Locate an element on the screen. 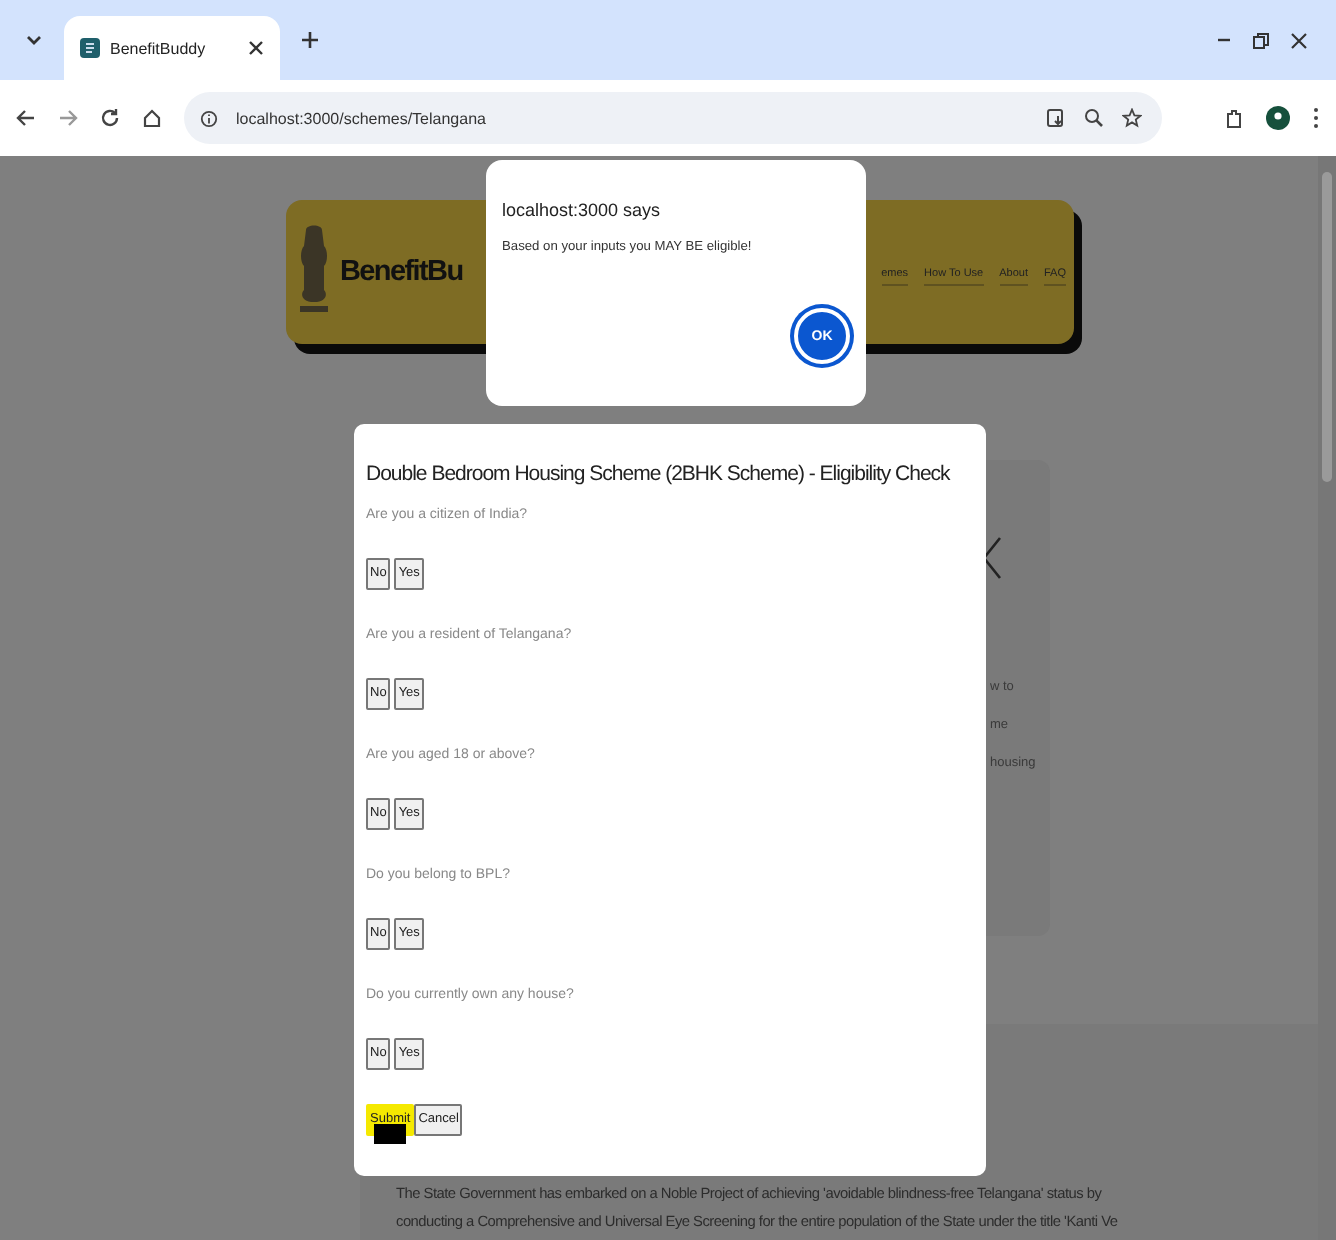 Image resolution: width=1336 pixels, height=1240 pixels. close-icon is located at coordinates (256, 48).